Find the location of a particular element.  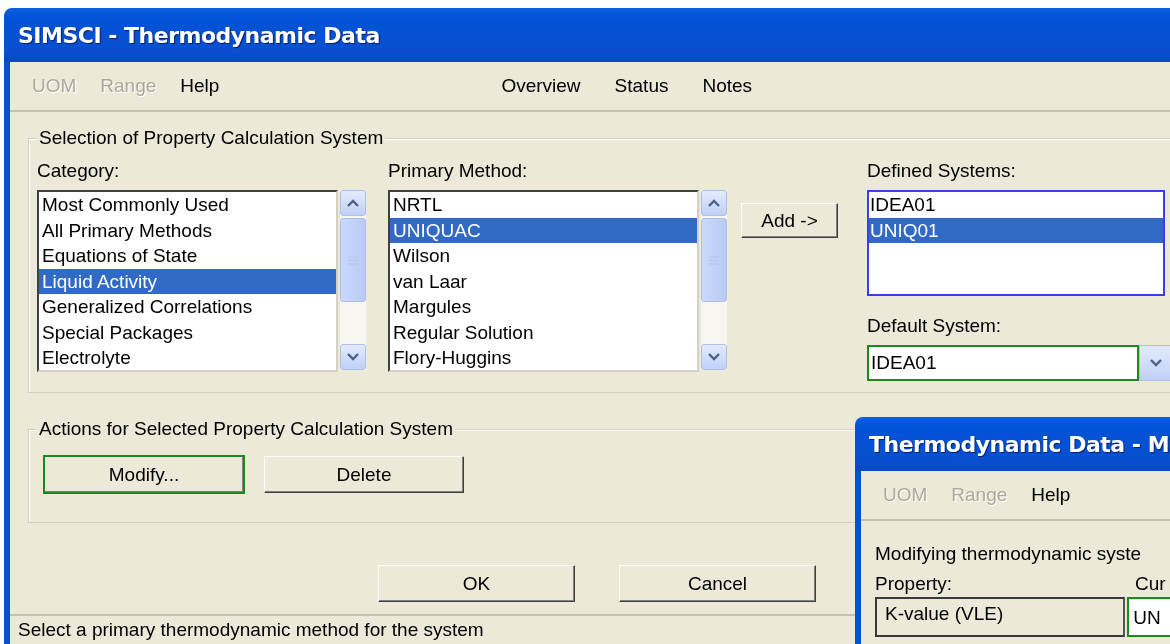

list-item: NRTL is located at coordinates (543, 205).